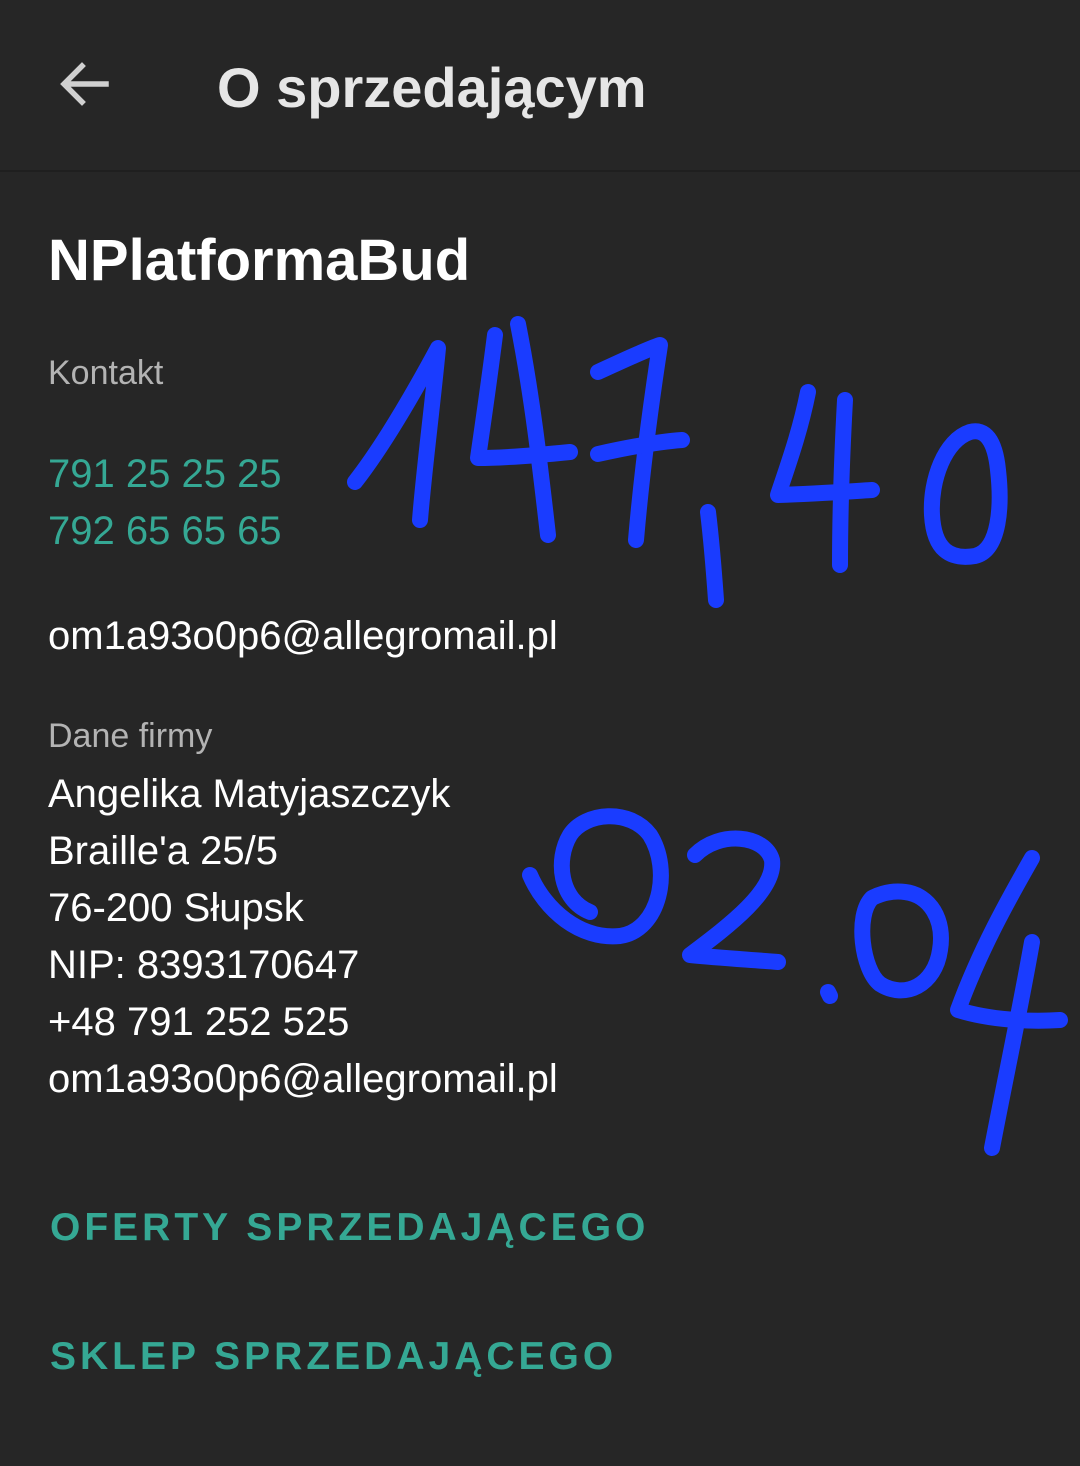 This screenshot has height=1466, width=1080. I want to click on back-button, so click(84, 84).